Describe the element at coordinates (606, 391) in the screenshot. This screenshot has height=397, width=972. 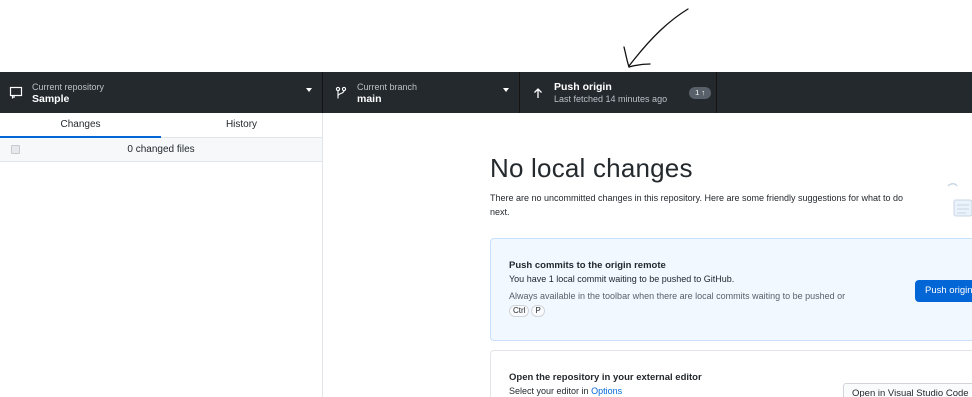
I see `options-link: Options` at that location.